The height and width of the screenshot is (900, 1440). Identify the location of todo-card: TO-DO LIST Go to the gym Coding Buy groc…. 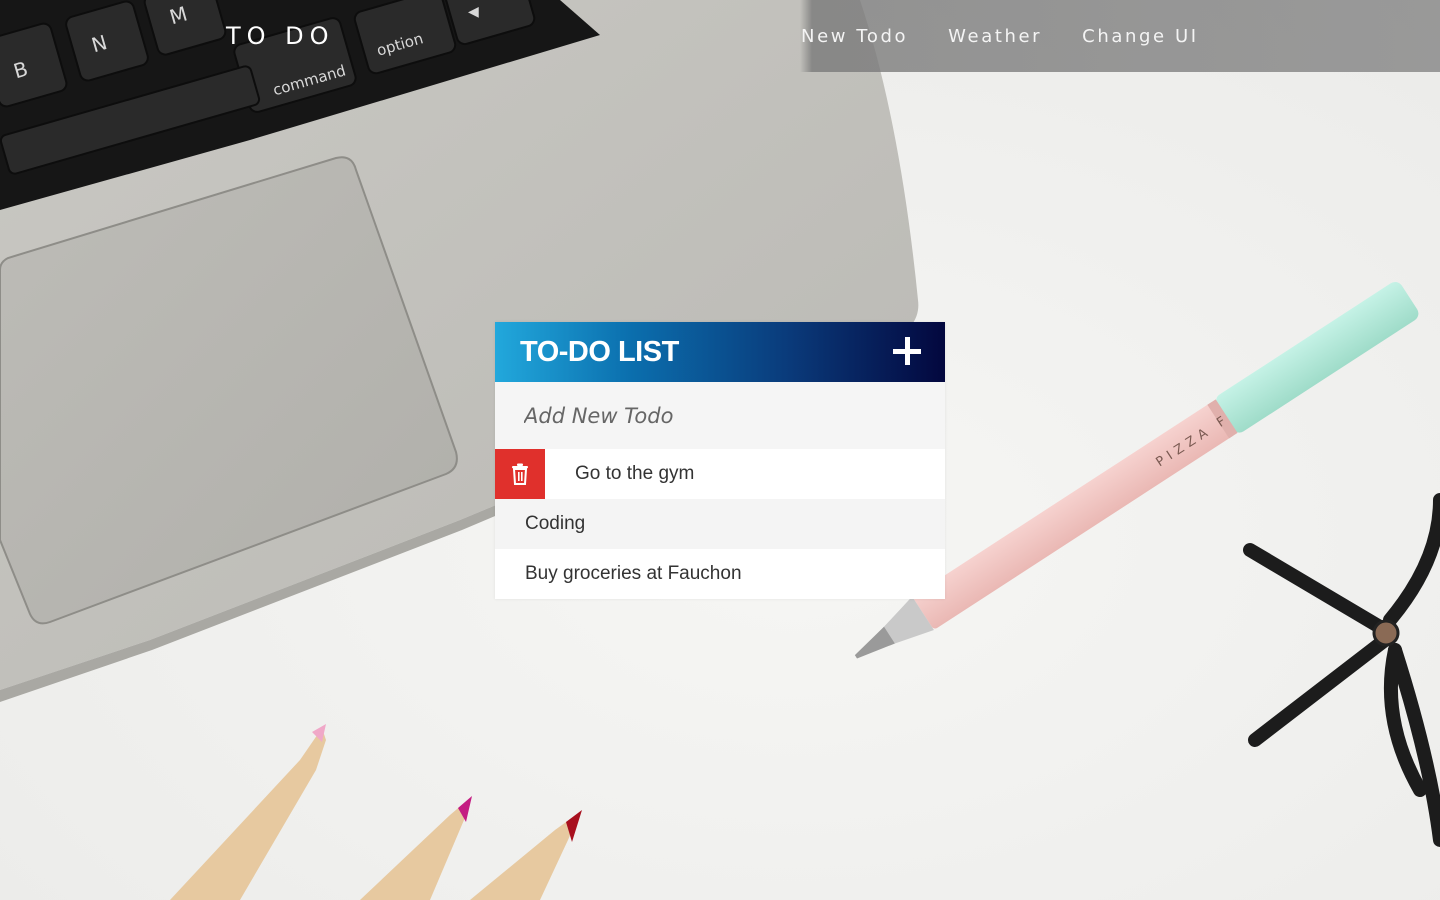
(720, 460).